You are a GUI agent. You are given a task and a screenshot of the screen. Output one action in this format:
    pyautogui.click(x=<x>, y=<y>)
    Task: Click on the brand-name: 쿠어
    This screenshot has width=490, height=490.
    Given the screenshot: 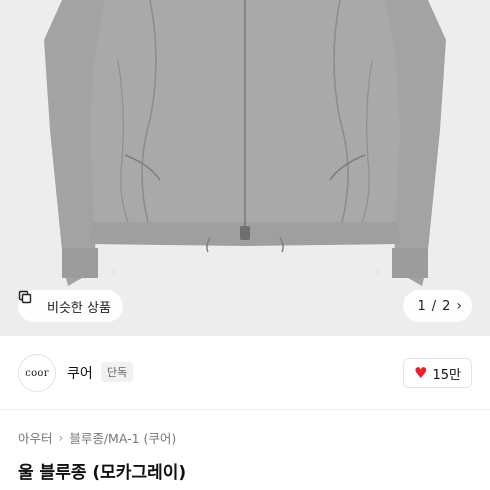 What is the action you would take?
    pyautogui.click(x=80, y=373)
    